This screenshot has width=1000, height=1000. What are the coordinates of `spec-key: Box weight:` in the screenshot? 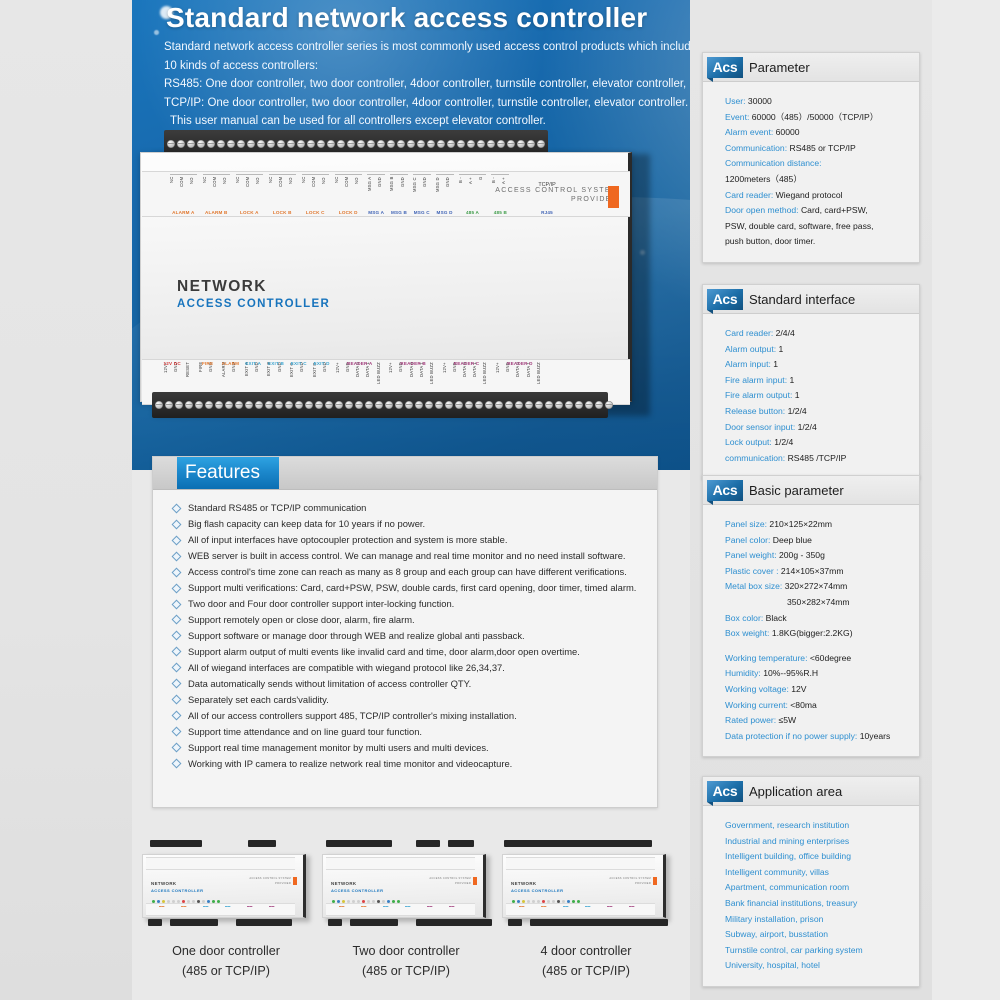 It's located at (747, 633).